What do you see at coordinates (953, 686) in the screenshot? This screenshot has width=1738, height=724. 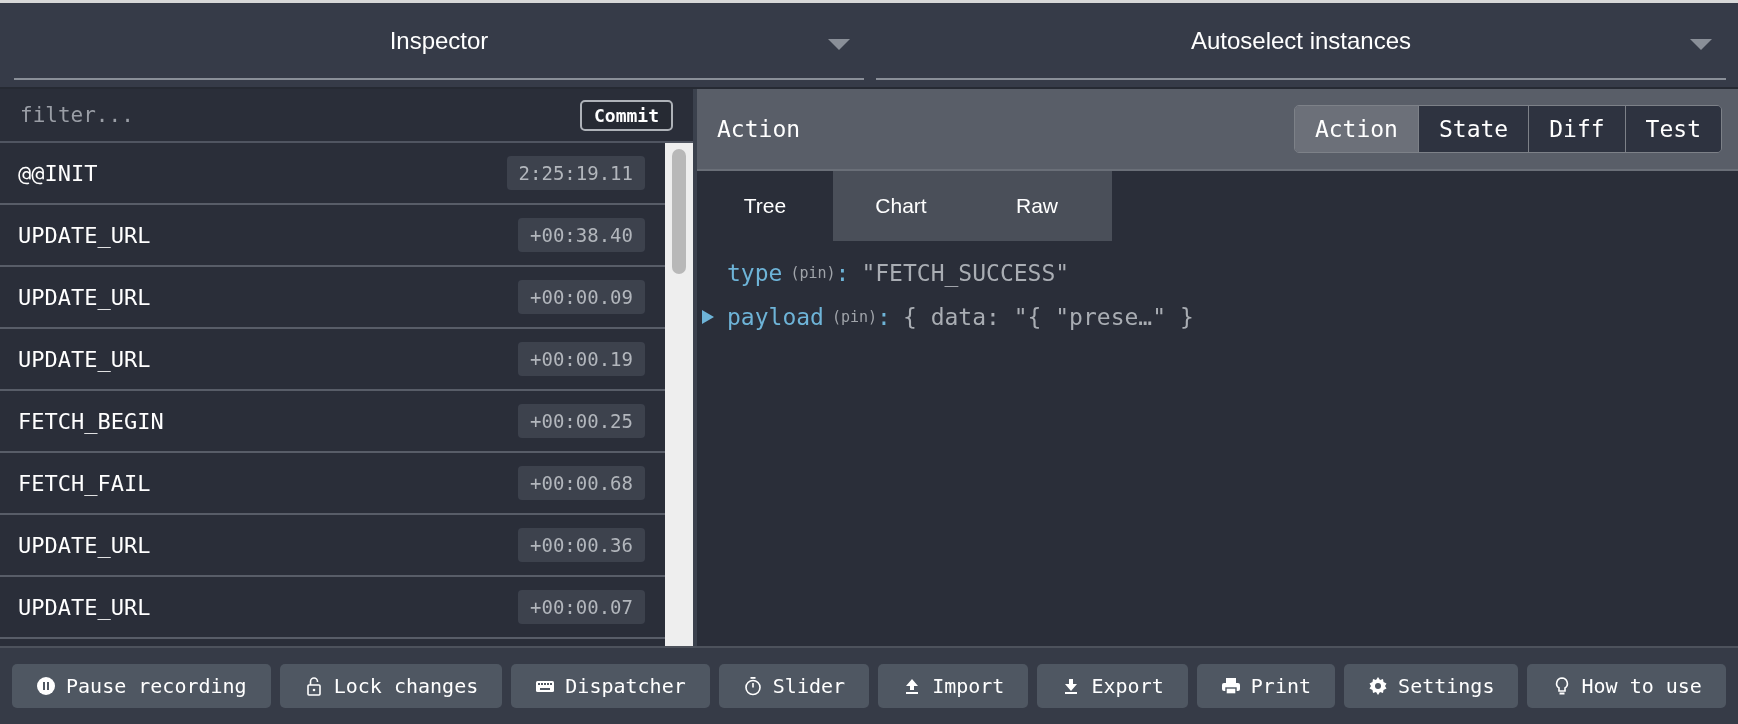 I see `toolbar-button: Import` at bounding box center [953, 686].